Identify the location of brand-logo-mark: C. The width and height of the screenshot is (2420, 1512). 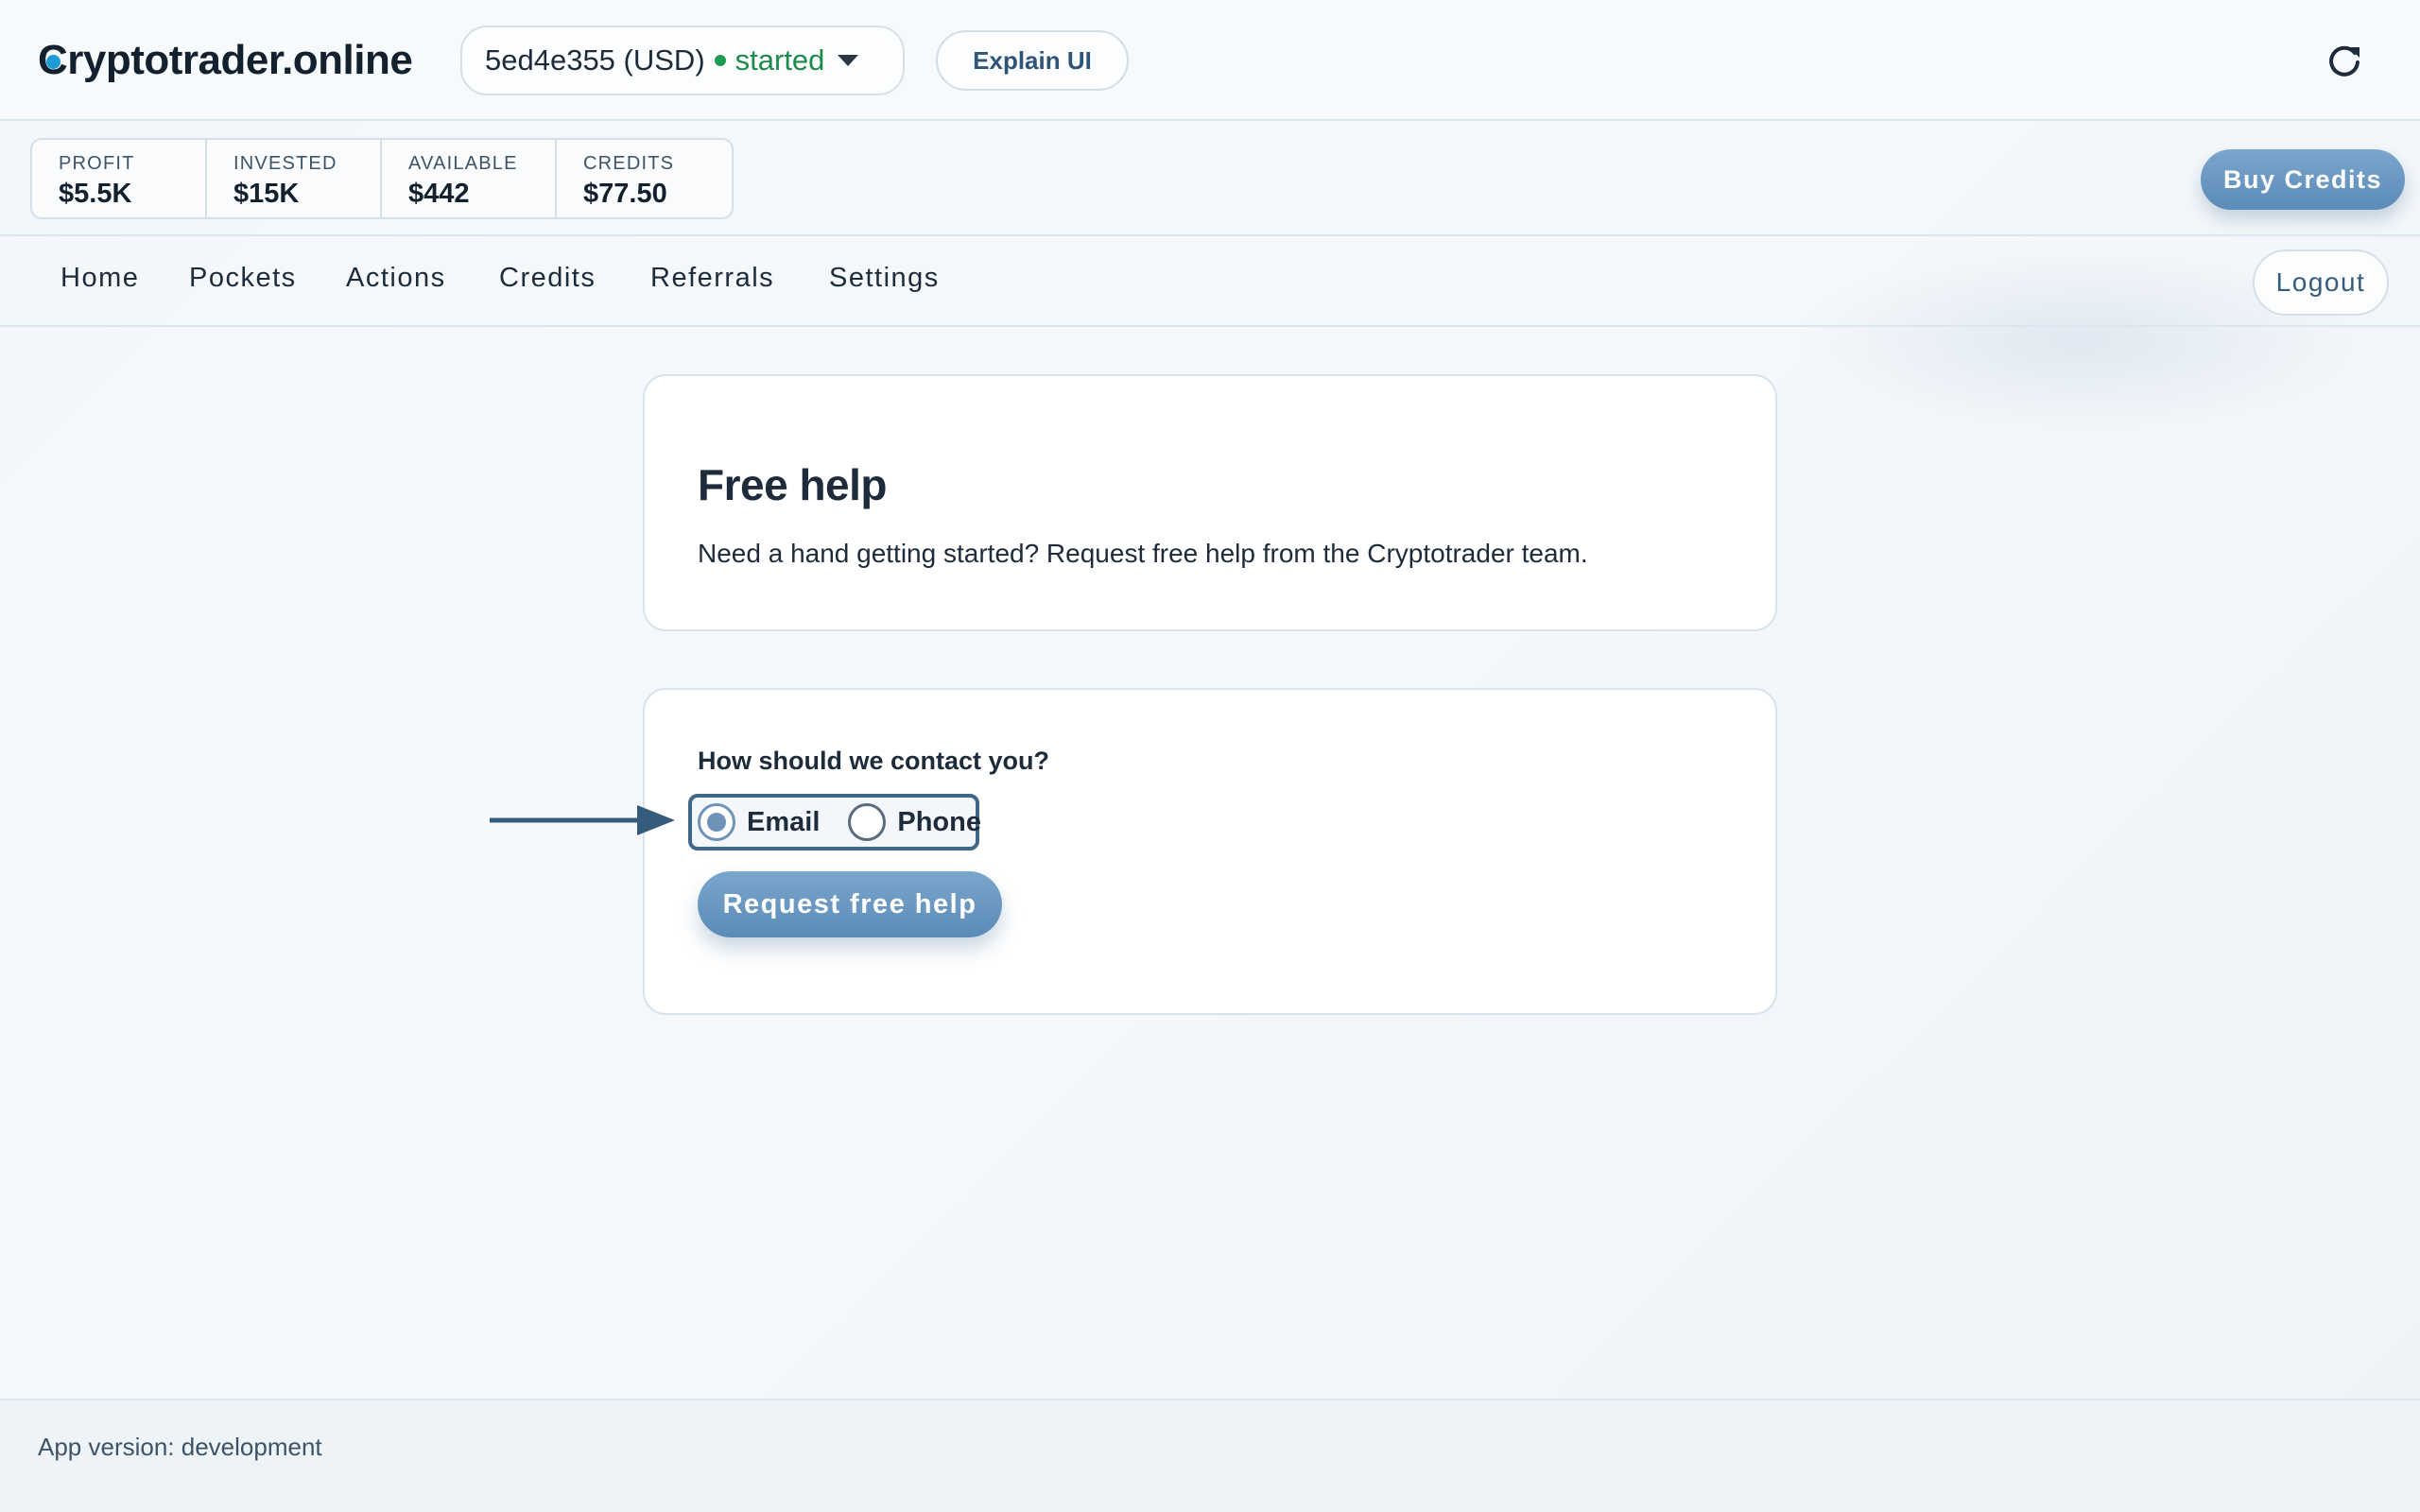
(53, 60).